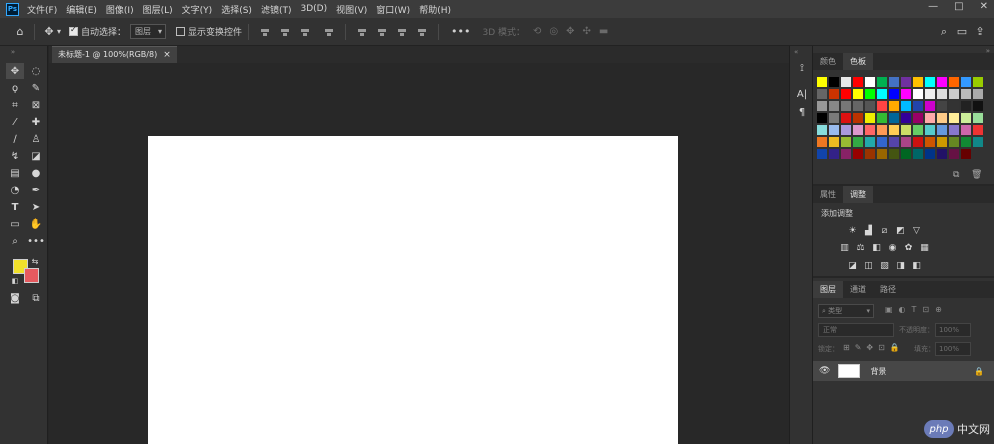 Image resolution: width=994 pixels, height=444 pixels. I want to click on eyedropper-tool-icon: ⁄, so click(15, 122).